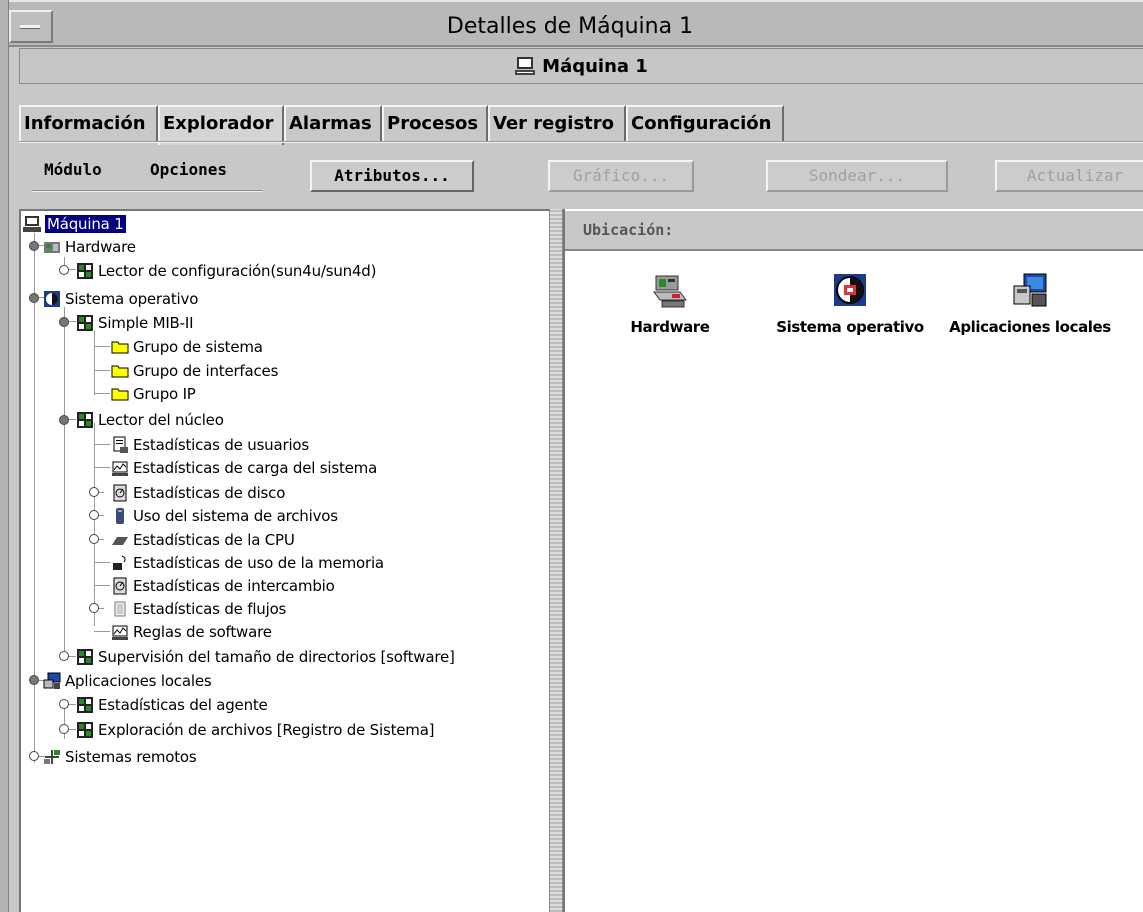 The image size is (1143, 912). I want to click on tree-node-lector-nucleo: Lector del núcleo, so click(150, 419).